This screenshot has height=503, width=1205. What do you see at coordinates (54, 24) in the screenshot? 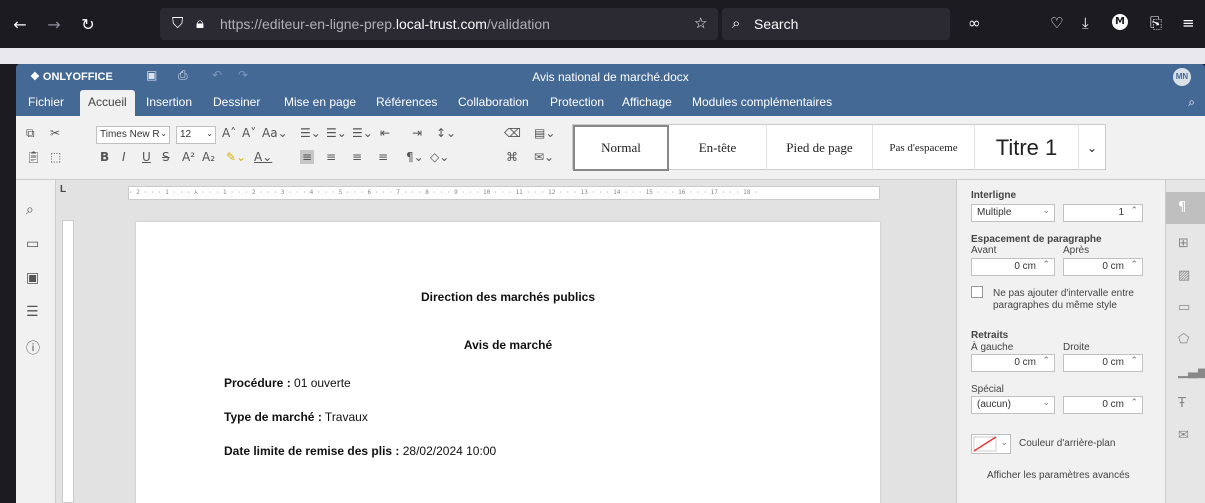
I see `forward-icon: →` at bounding box center [54, 24].